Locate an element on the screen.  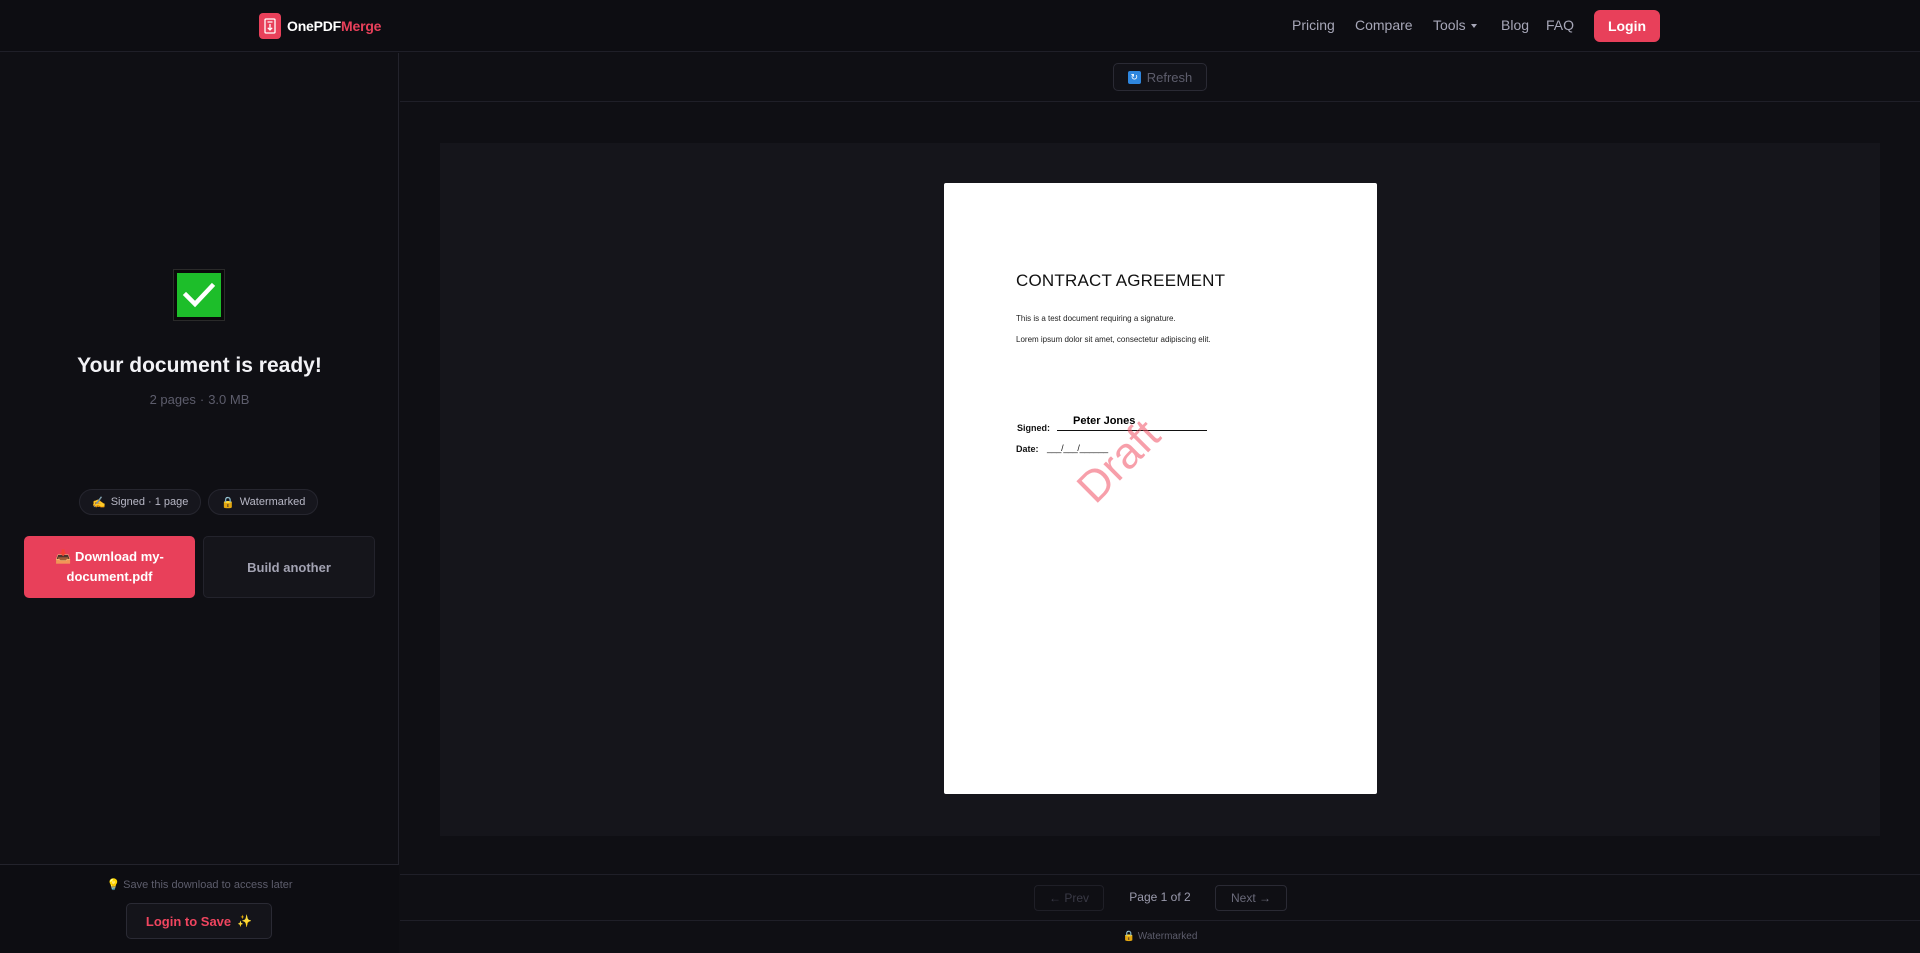
watermarked-badge-label: Watermarked is located at coordinates (272, 502).